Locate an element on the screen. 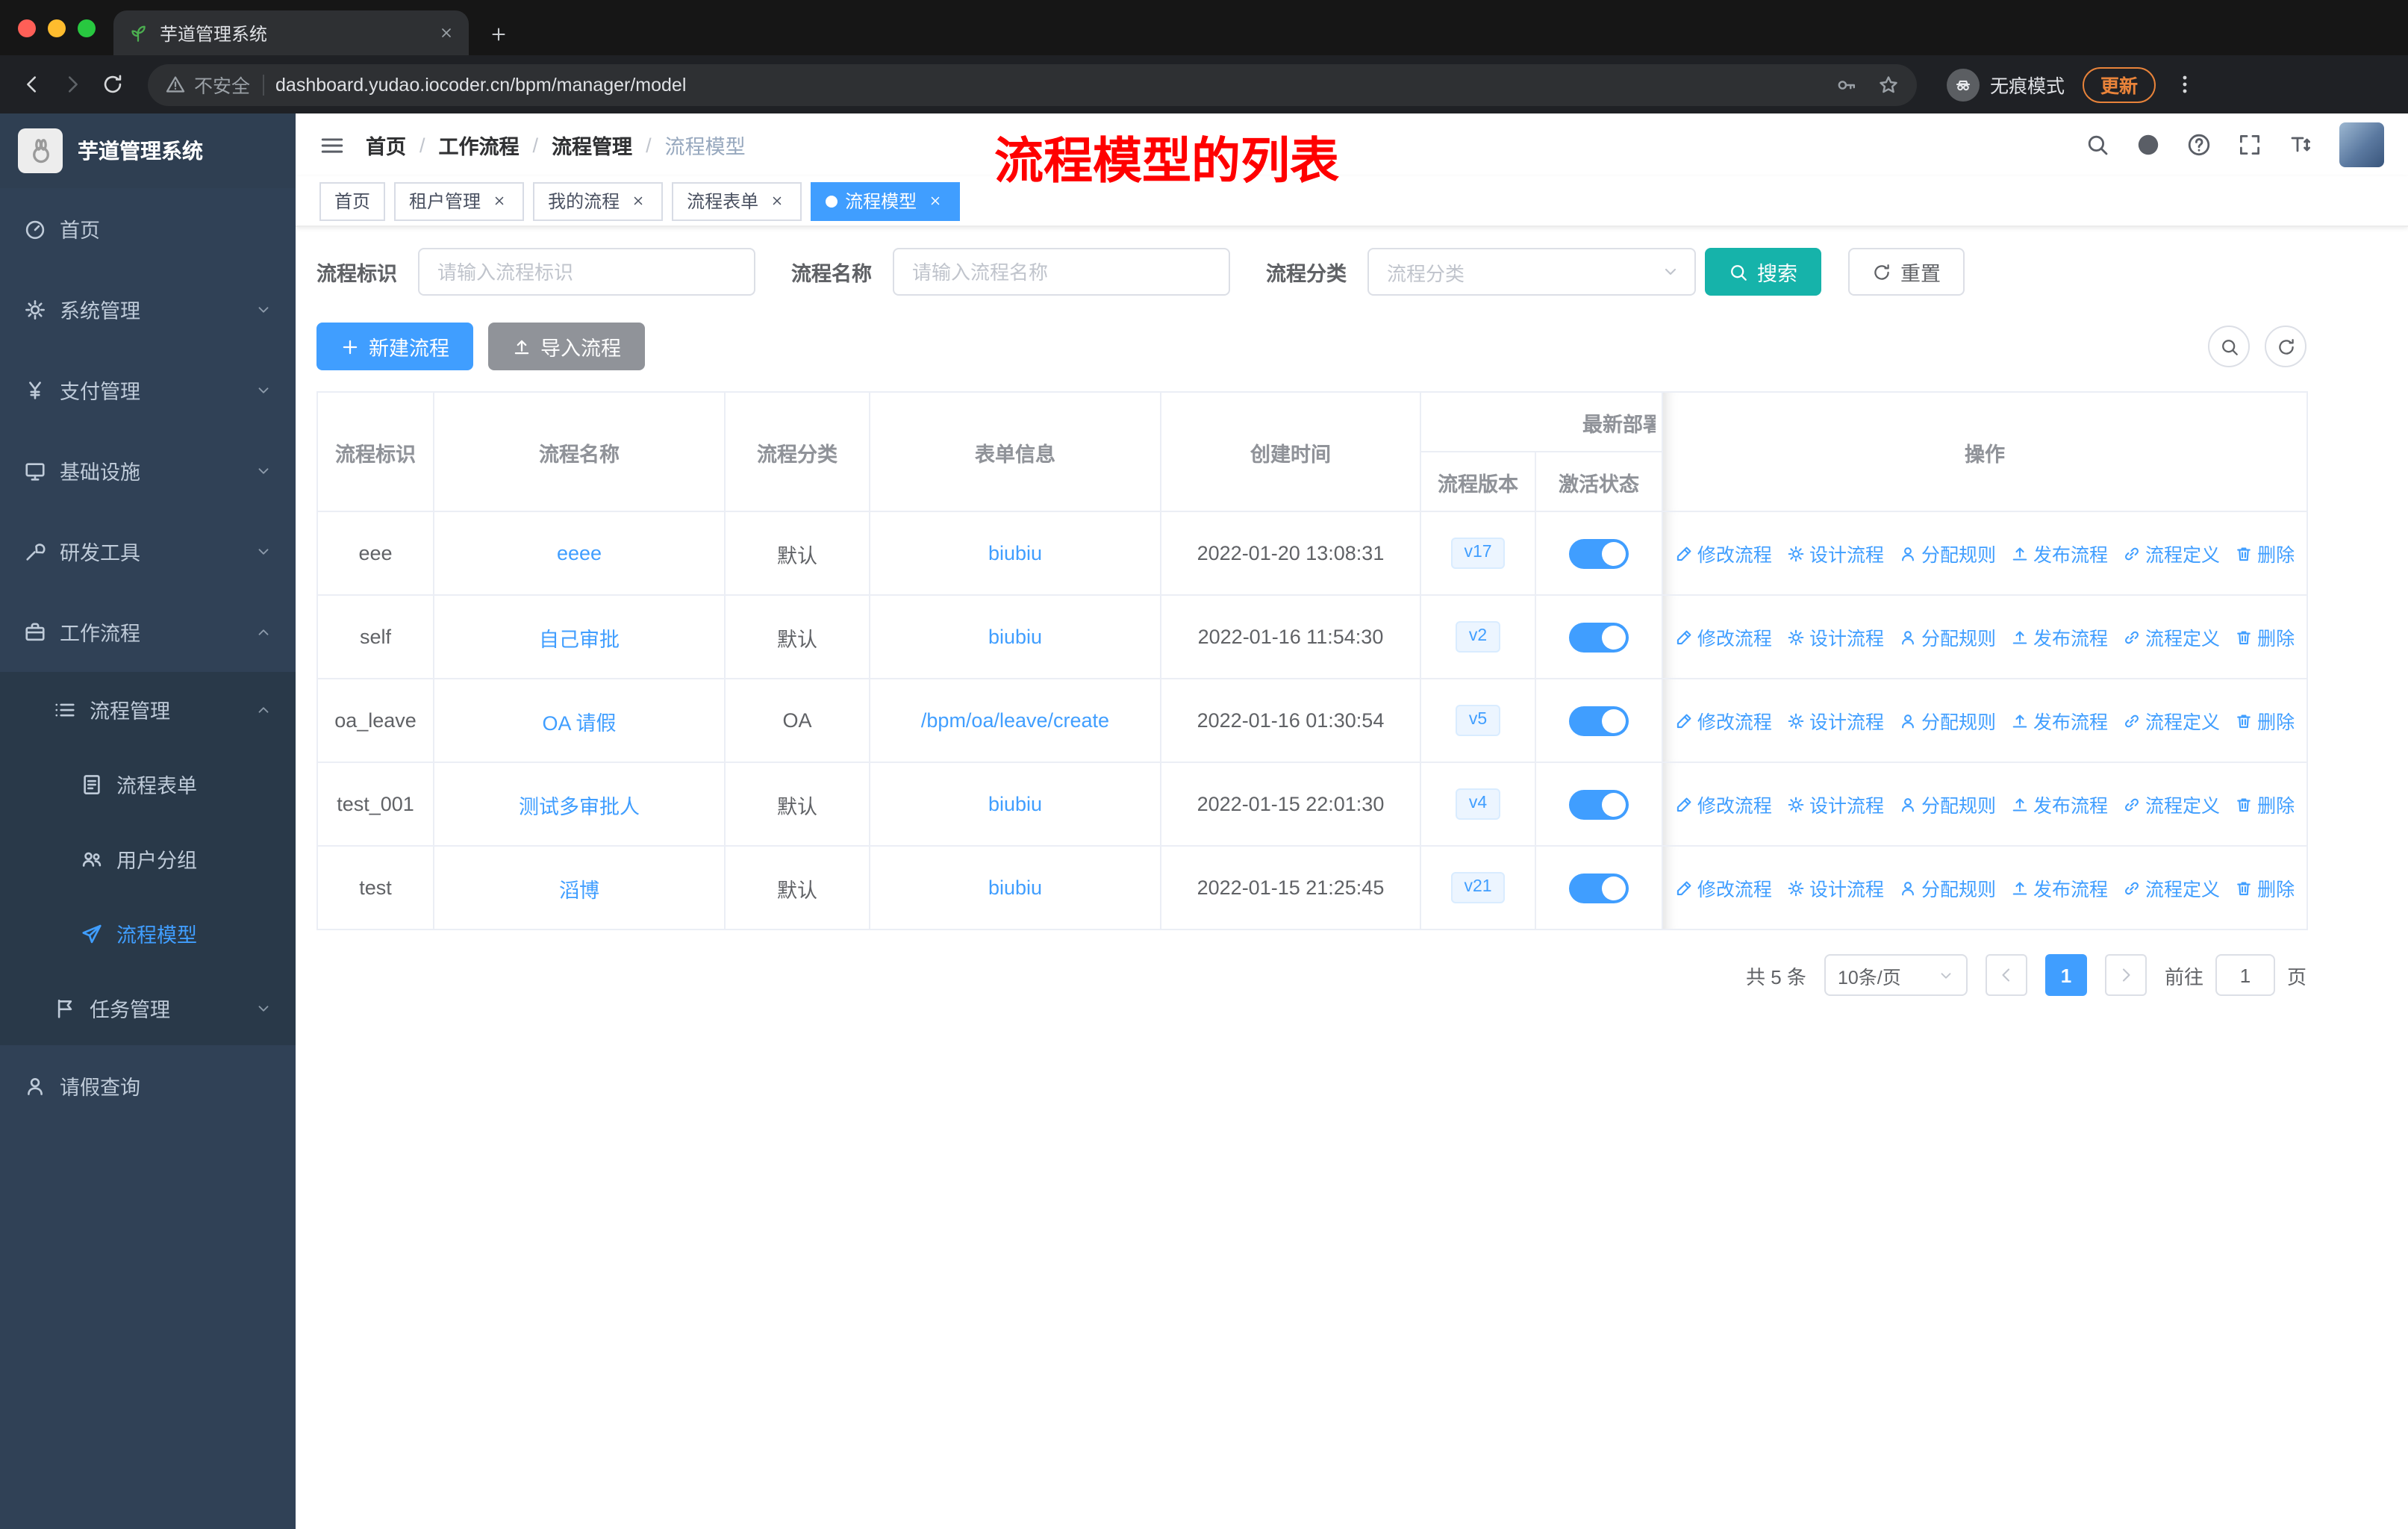 This screenshot has width=2408, height=1529. tag-my-process: 我的流程 is located at coordinates (598, 201).